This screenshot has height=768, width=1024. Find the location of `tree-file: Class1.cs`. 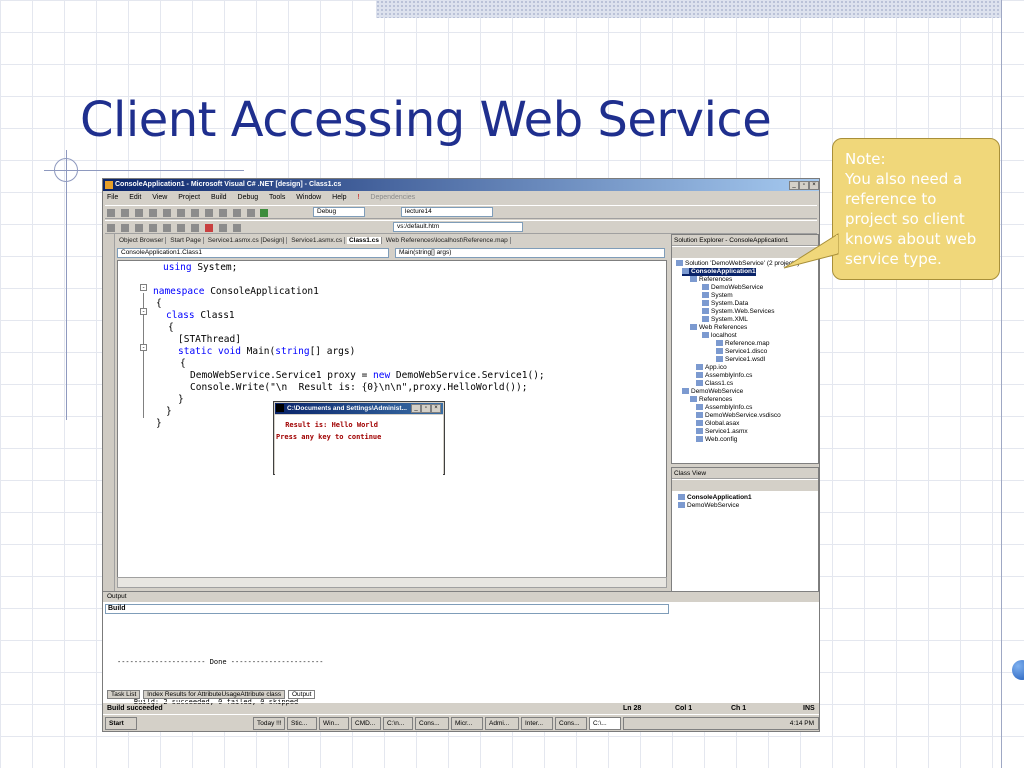

tree-file: Class1.cs is located at coordinates (714, 384).